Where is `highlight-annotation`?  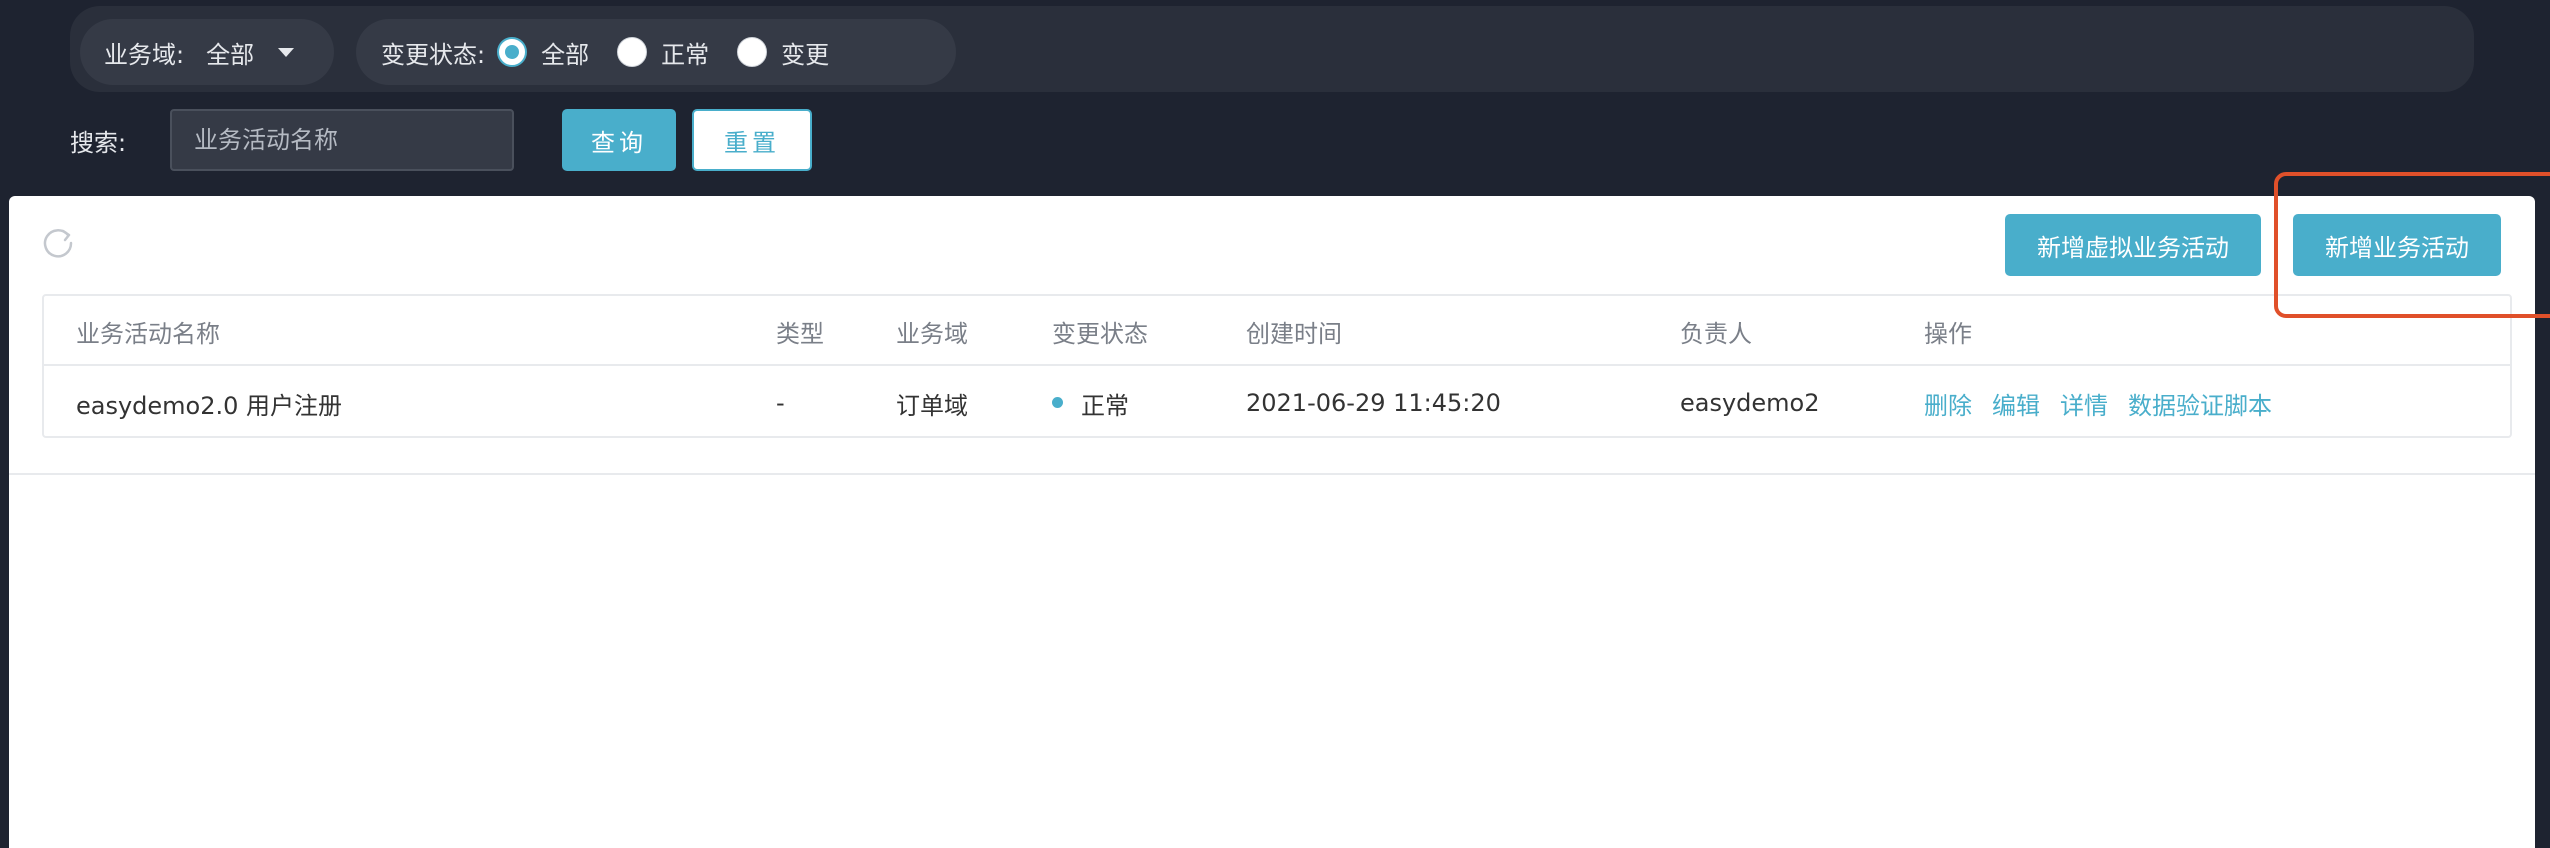 highlight-annotation is located at coordinates (2412, 245).